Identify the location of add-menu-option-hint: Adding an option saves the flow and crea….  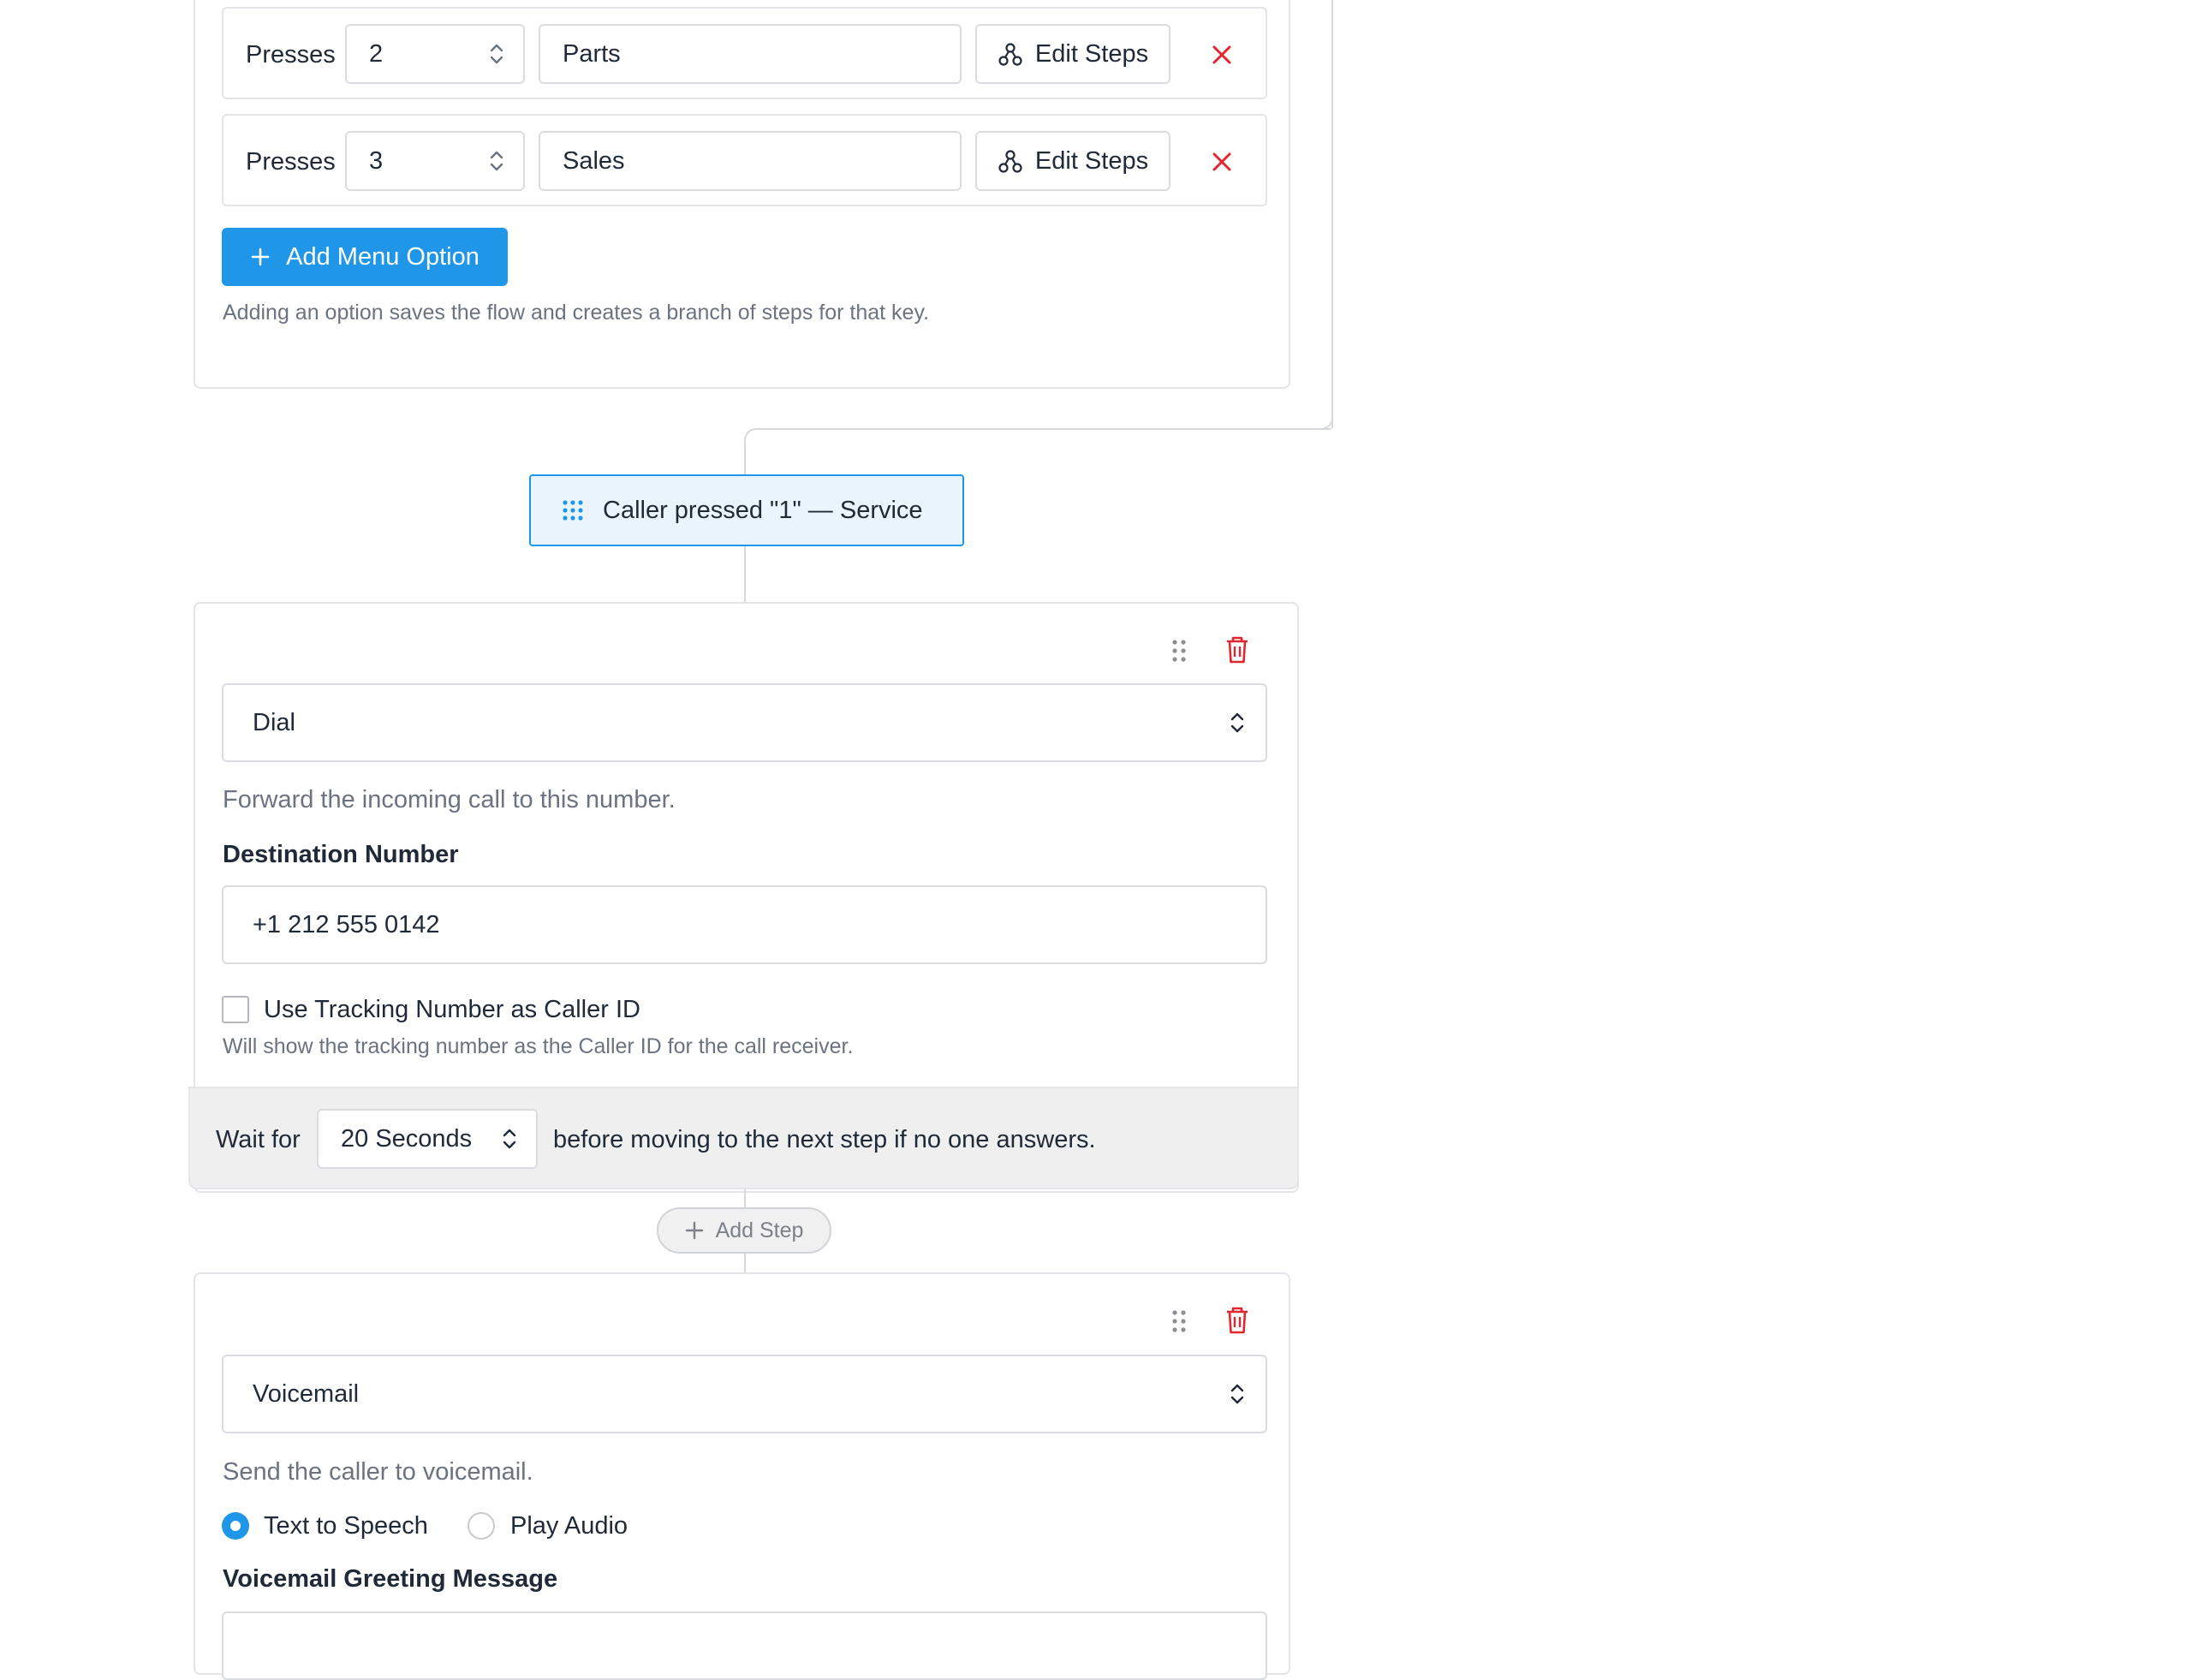
(576, 313).